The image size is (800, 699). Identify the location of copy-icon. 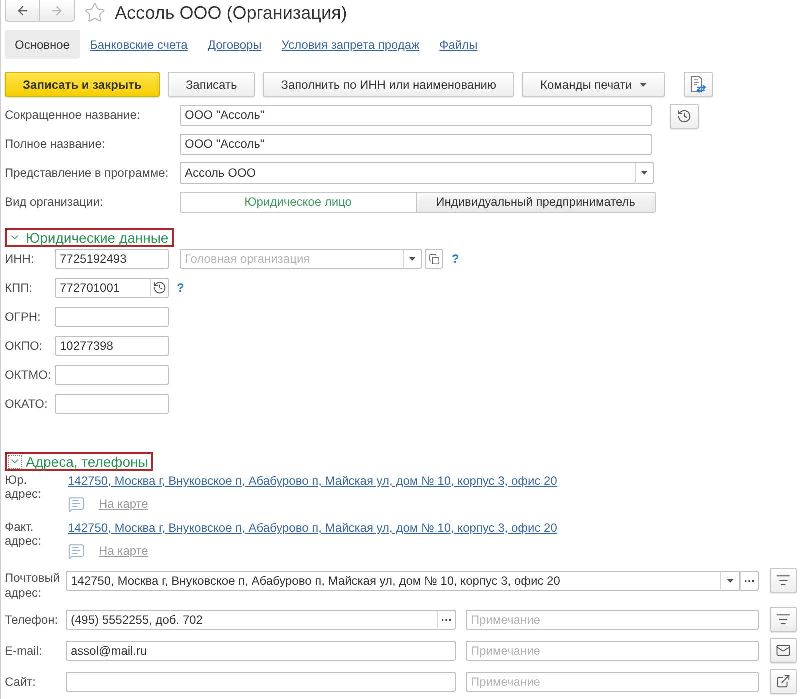
(434, 259).